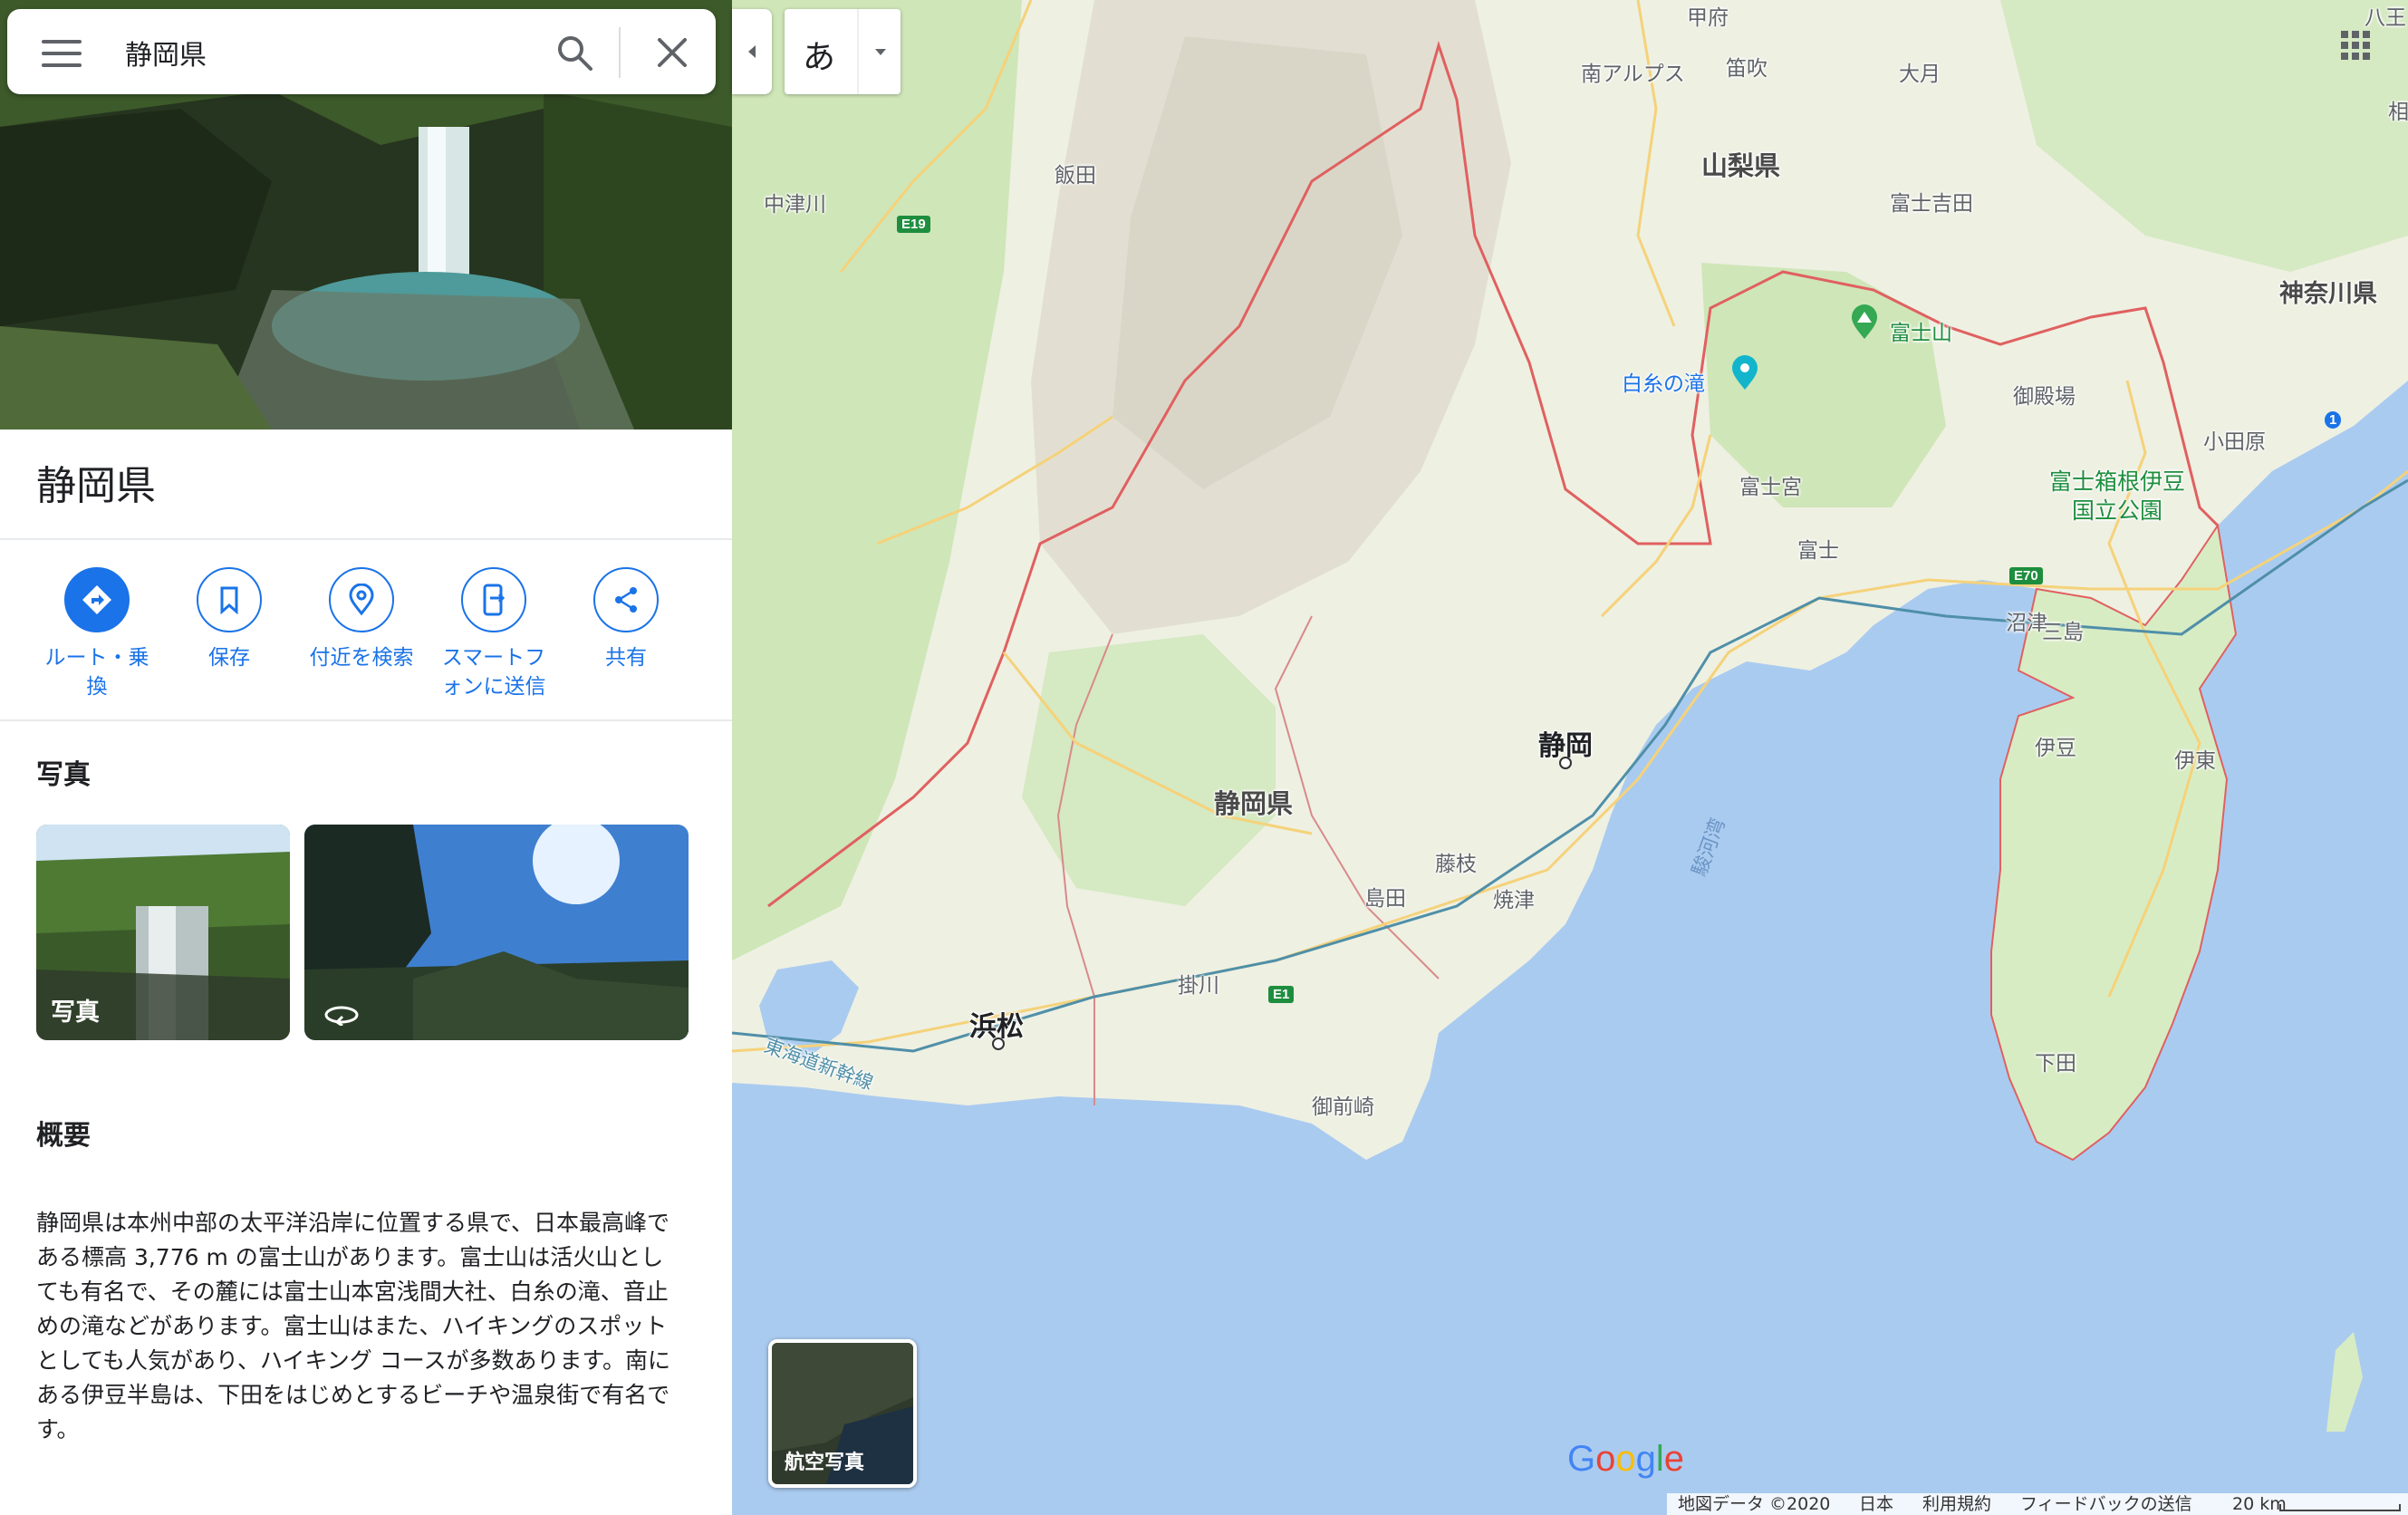  I want to click on search-box, so click(361, 51).